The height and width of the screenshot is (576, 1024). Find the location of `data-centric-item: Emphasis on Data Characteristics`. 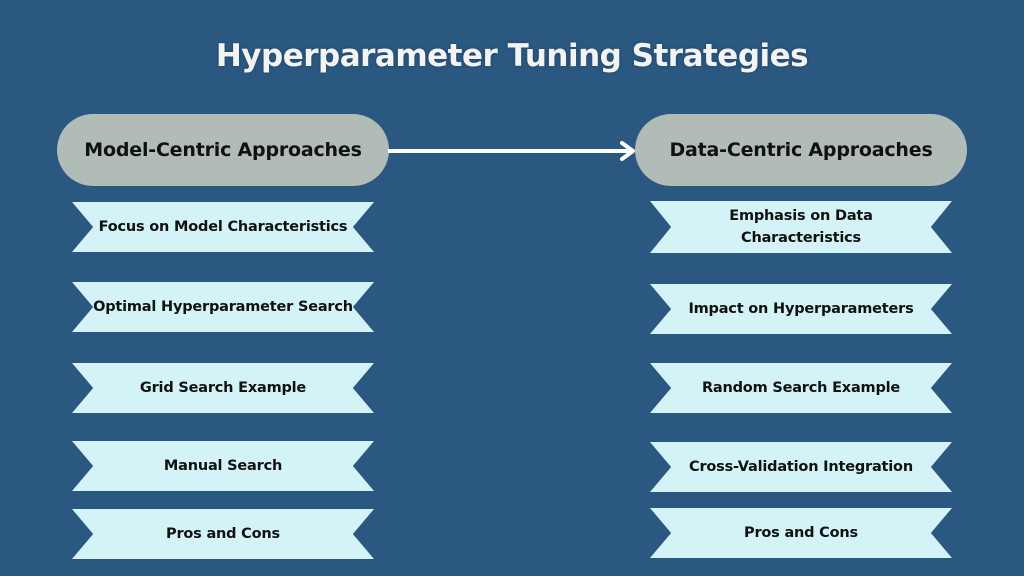

data-centric-item: Emphasis on Data Characteristics is located at coordinates (801, 227).